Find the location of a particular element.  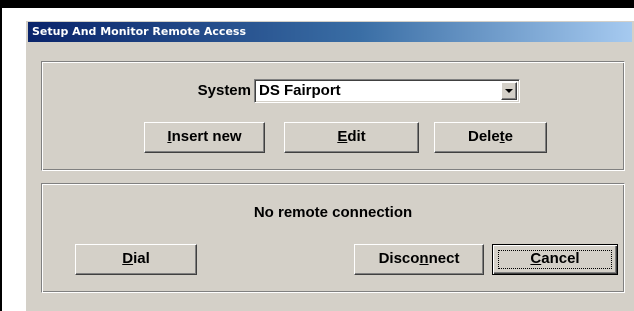

dialog-titlebar: Setup And Monitor Remote Access is located at coordinates (330, 32).